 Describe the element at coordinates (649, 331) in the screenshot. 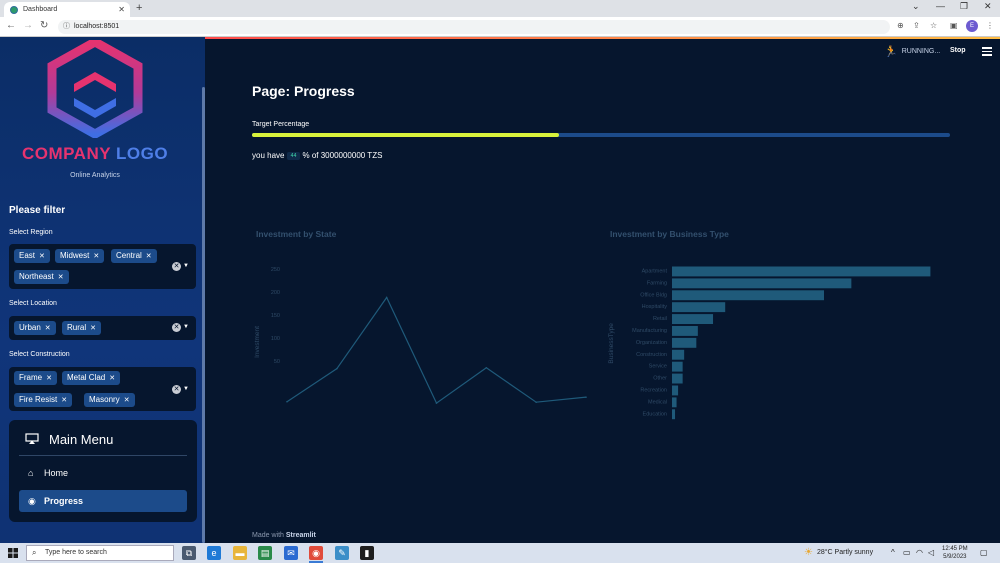

I see `y-tick-label: Manufacturing` at that location.